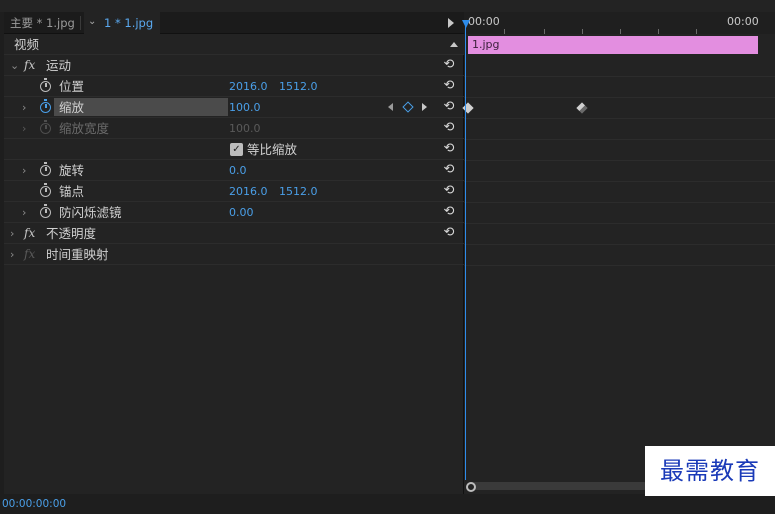  Describe the element at coordinates (245, 128) in the screenshot. I see `scale-width-value: 100.0` at that location.